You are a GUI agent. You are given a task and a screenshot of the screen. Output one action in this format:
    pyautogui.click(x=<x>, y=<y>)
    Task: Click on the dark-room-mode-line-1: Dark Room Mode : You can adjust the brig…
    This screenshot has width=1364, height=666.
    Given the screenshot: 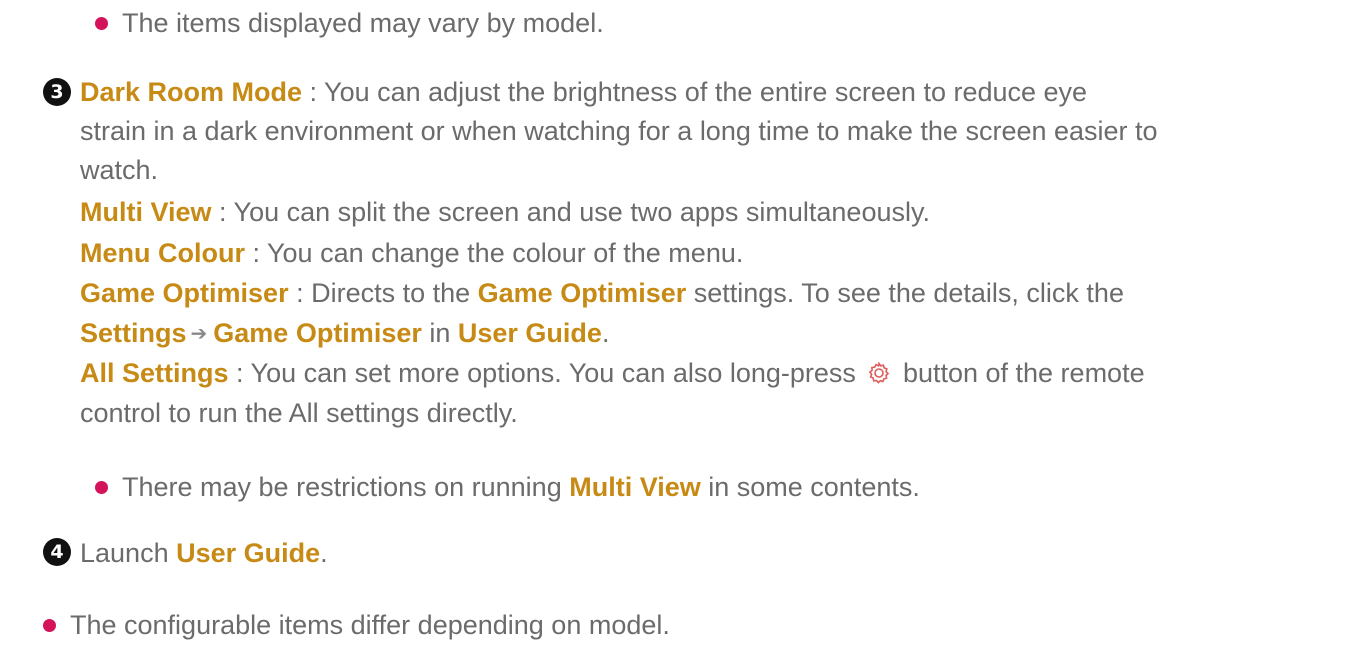 What is the action you would take?
    pyautogui.click(x=584, y=92)
    